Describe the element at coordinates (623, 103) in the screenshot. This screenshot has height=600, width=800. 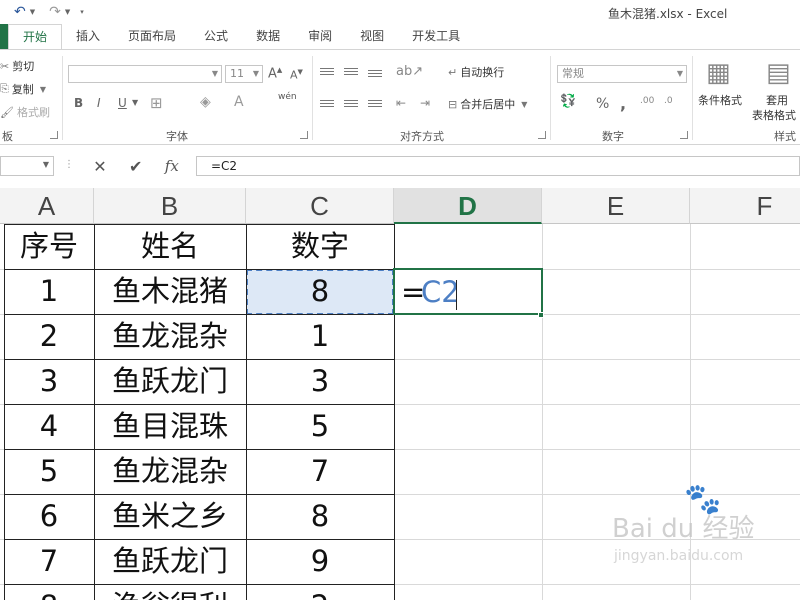
I see `comma-button: ,` at that location.